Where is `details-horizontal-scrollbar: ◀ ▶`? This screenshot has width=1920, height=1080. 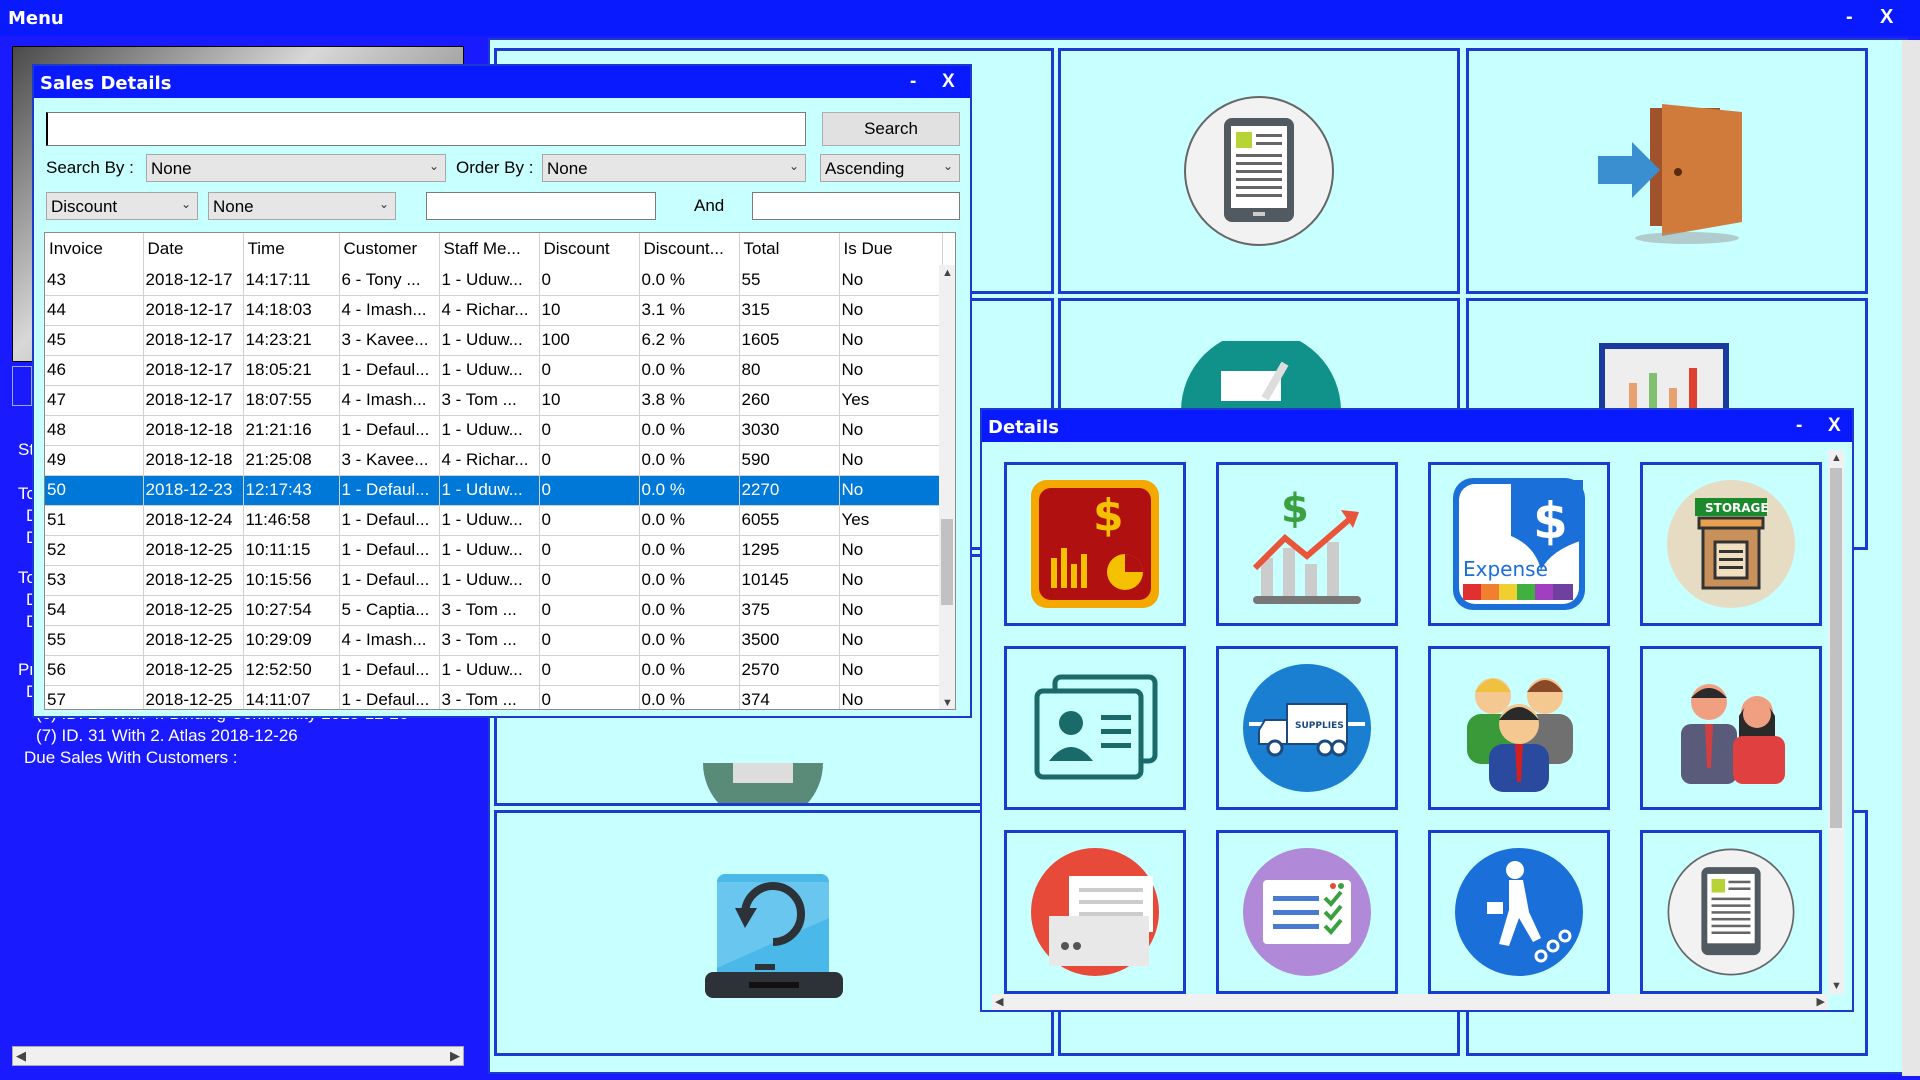 details-horizontal-scrollbar: ◀ ▶ is located at coordinates (1410, 1002).